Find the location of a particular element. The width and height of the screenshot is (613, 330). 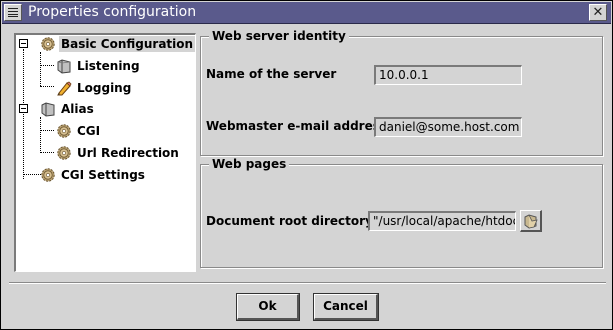

tree-item-label: CGI Settings is located at coordinates (103, 175).